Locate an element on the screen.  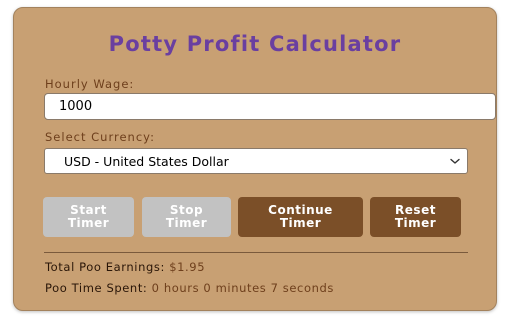
reset-timer-label-line2: Timer is located at coordinates (415, 223).